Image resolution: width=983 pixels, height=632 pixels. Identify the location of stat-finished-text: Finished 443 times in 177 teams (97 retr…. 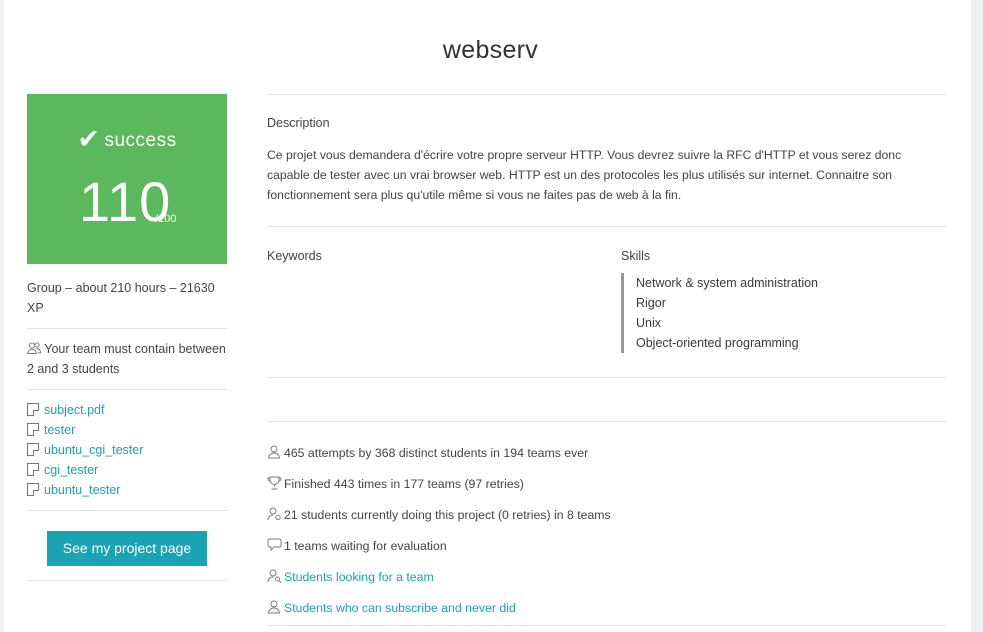
(404, 484).